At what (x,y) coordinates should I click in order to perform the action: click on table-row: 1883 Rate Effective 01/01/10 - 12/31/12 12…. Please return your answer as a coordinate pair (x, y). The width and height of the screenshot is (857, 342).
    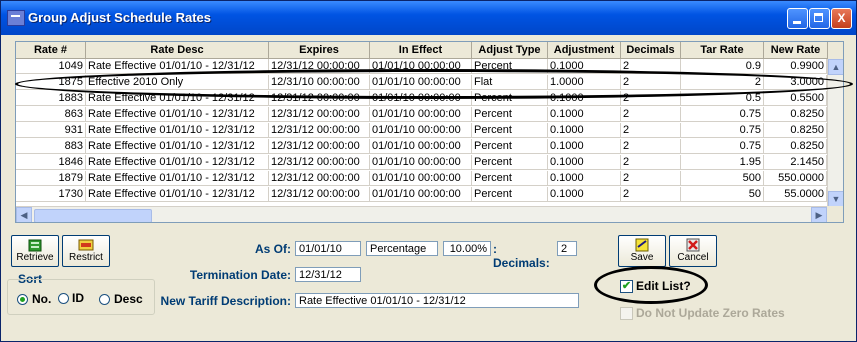
    Looking at the image, I should click on (429, 99).